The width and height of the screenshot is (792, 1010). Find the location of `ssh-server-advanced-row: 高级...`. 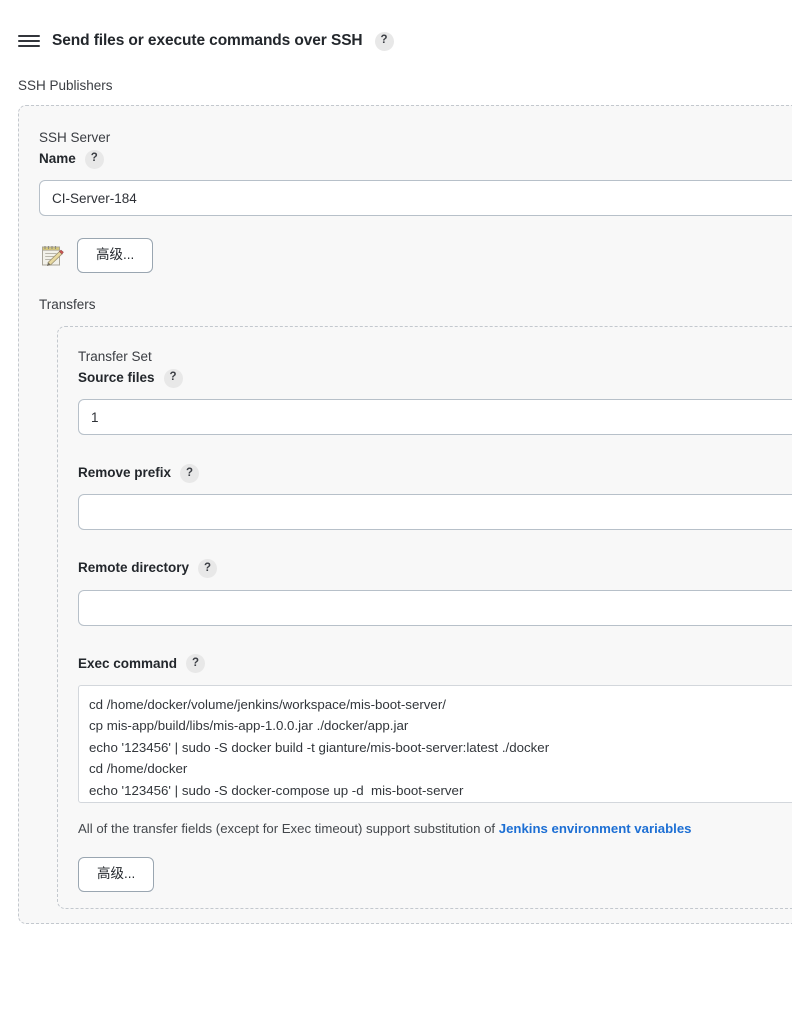

ssh-server-advanced-row: 高级... is located at coordinates (415, 256).